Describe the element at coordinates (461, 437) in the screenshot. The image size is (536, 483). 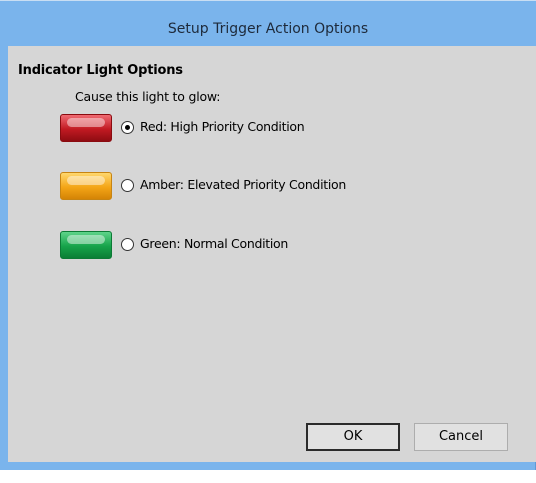
I see `cancel-button: Cancel` at that location.